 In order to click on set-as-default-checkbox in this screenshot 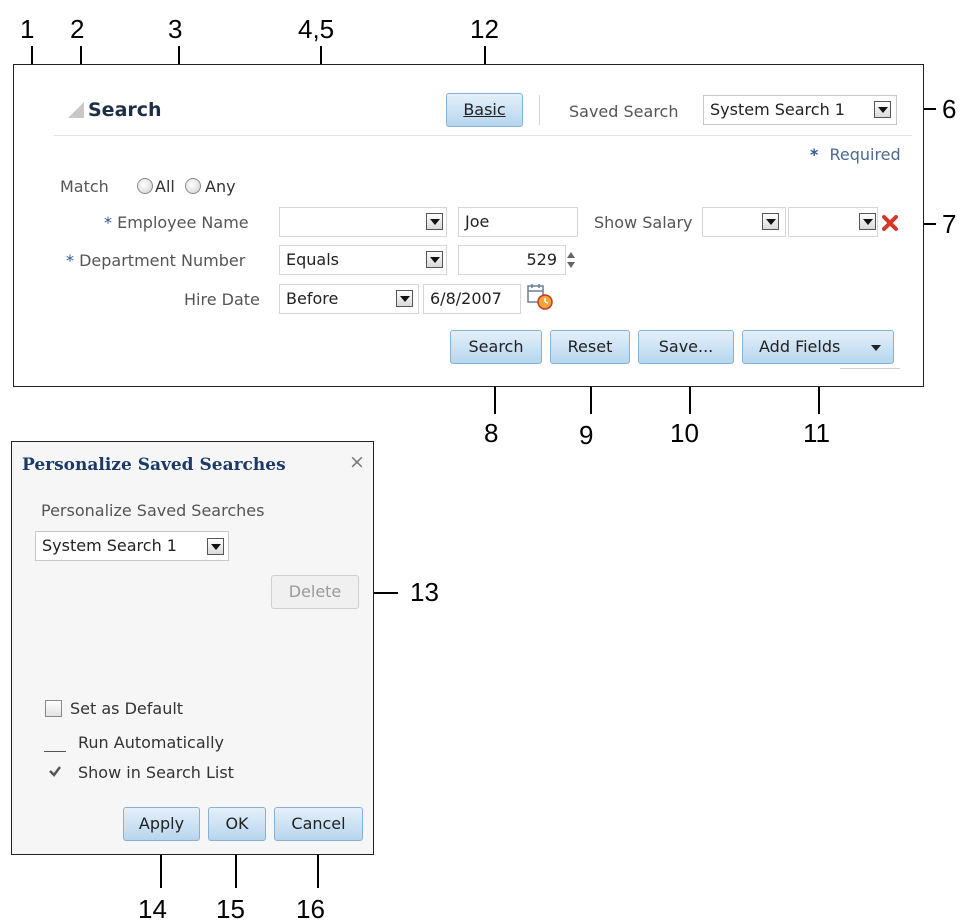, I will do `click(53, 708)`.